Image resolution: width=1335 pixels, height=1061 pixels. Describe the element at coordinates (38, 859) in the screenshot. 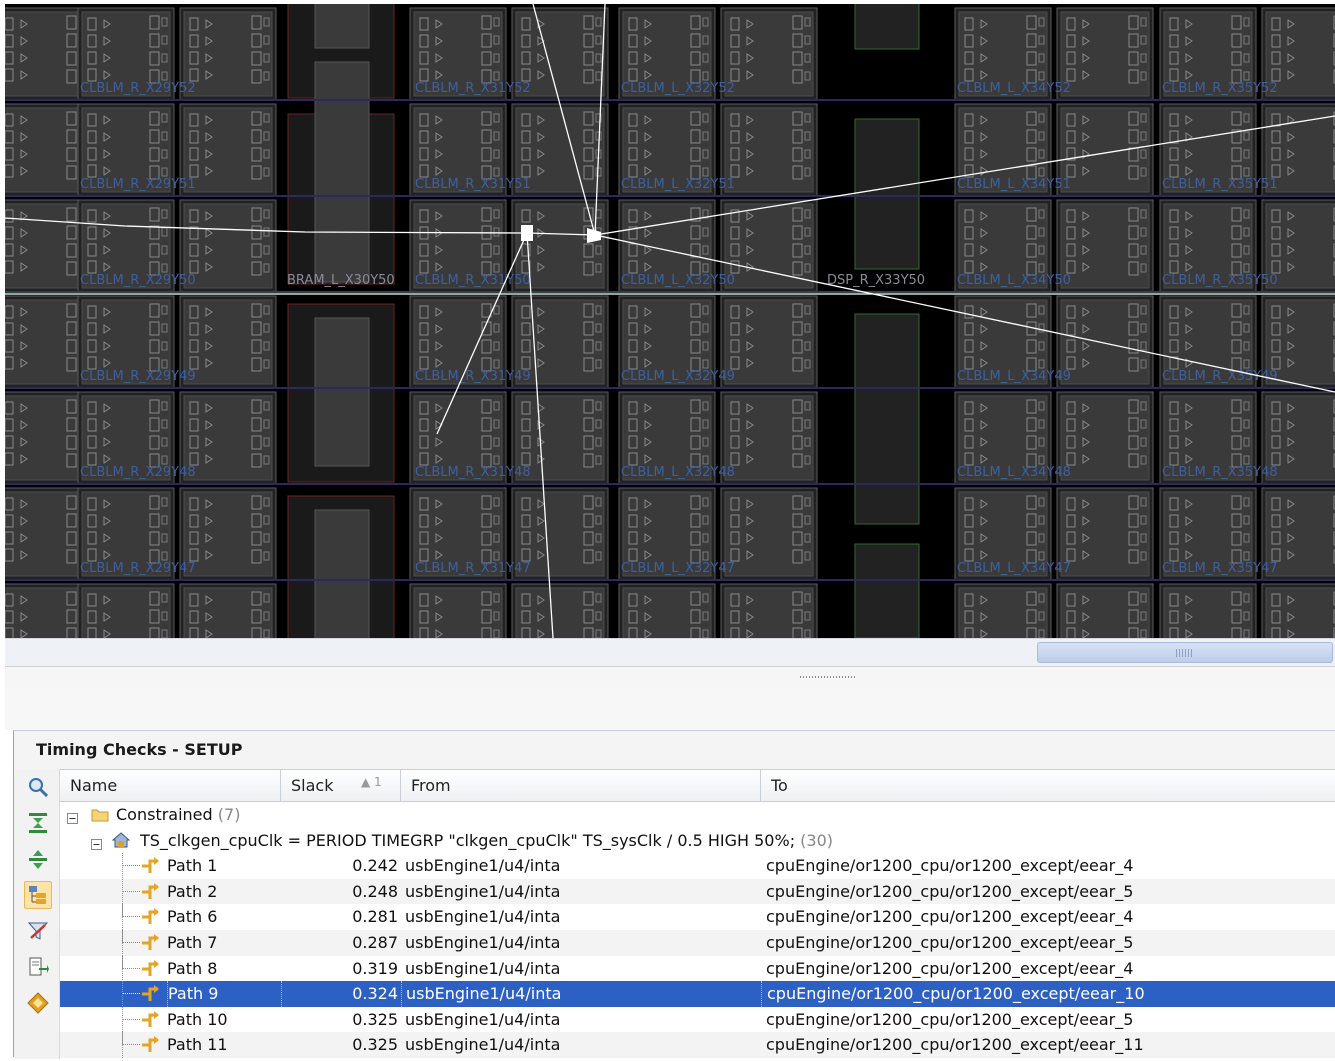

I see `collapse-all-icon` at that location.